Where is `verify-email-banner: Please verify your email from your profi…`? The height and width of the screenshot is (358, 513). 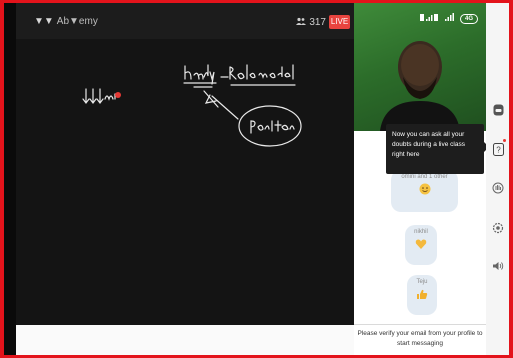
verify-email-banner: Please verify your email from your profi… is located at coordinates (420, 339).